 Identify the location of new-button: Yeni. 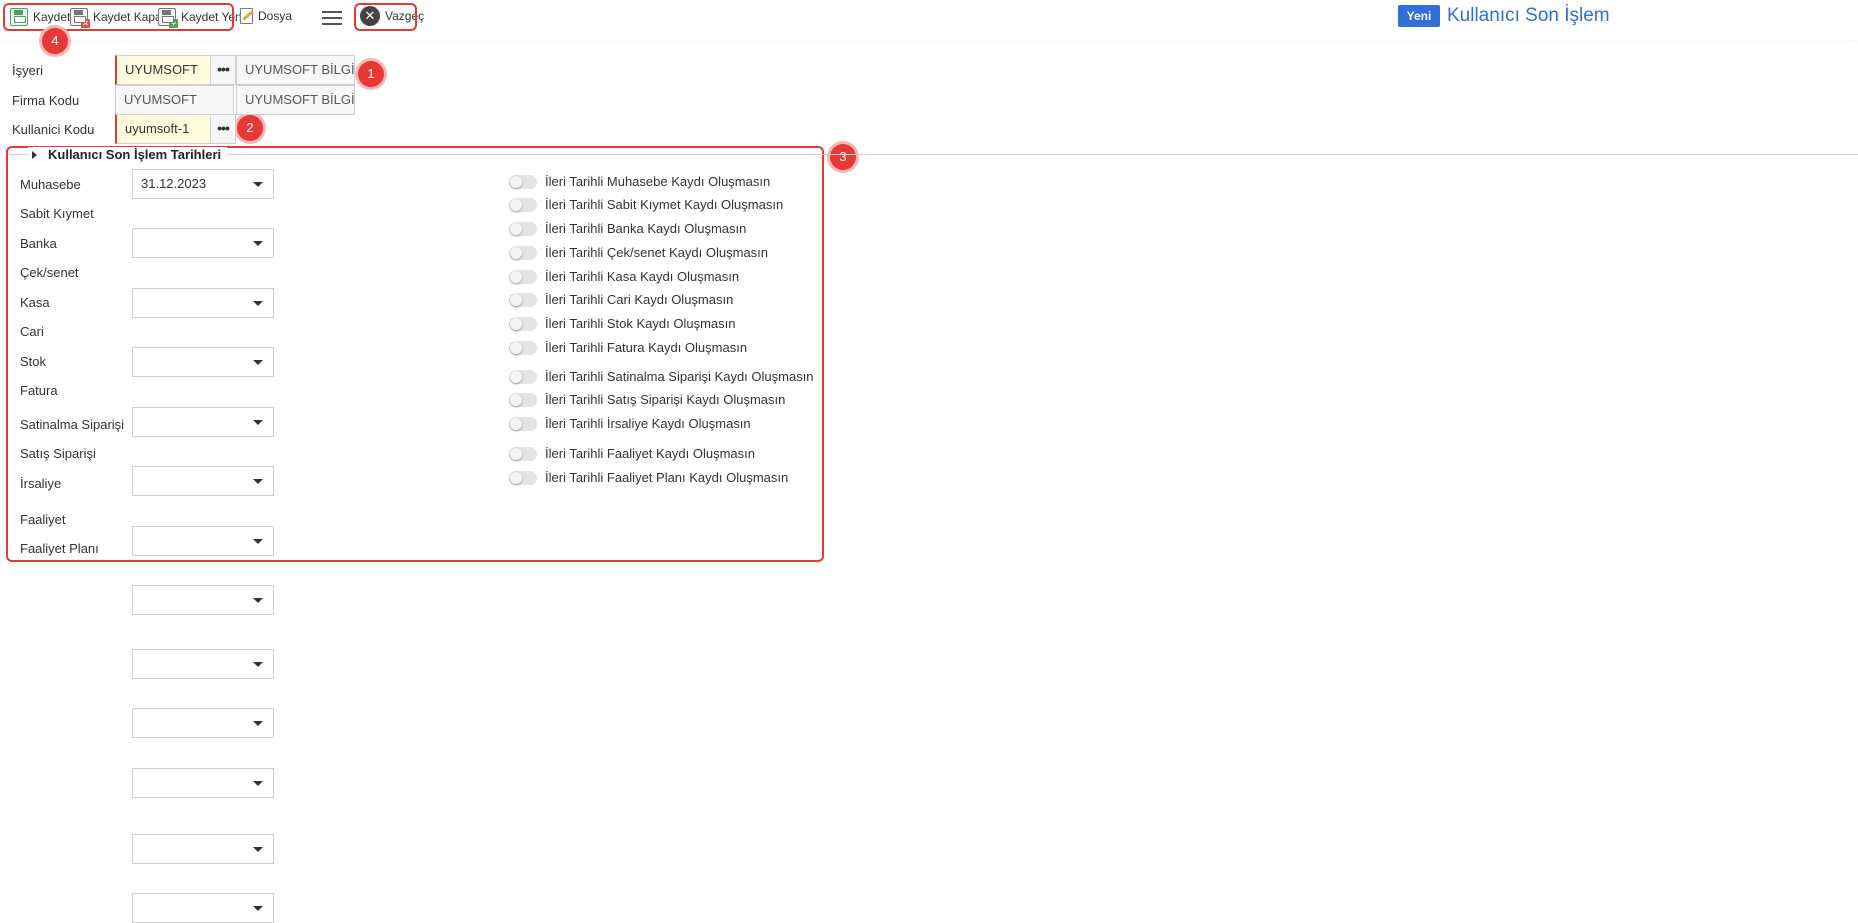
(1419, 16).